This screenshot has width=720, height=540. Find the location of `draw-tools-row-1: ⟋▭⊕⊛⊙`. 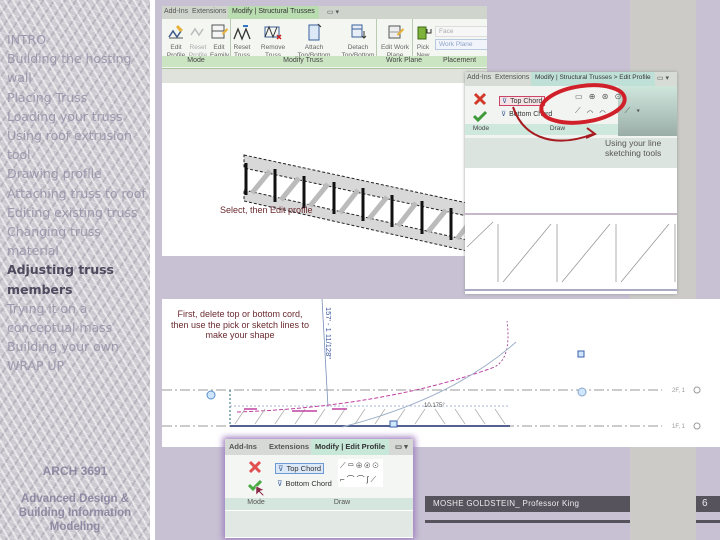

draw-tools-row-1: ⟋▭⊕⊛⊙ is located at coordinates (360, 465).